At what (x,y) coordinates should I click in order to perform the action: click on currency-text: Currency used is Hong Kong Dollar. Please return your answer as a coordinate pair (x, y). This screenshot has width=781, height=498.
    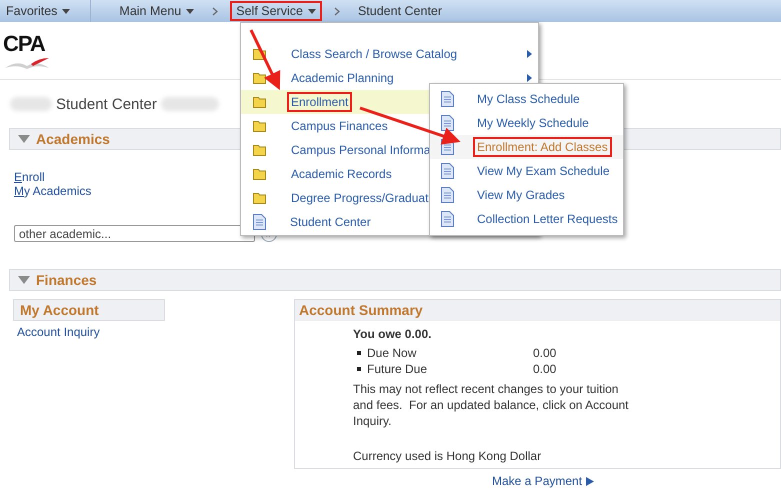
    Looking at the image, I should click on (447, 456).